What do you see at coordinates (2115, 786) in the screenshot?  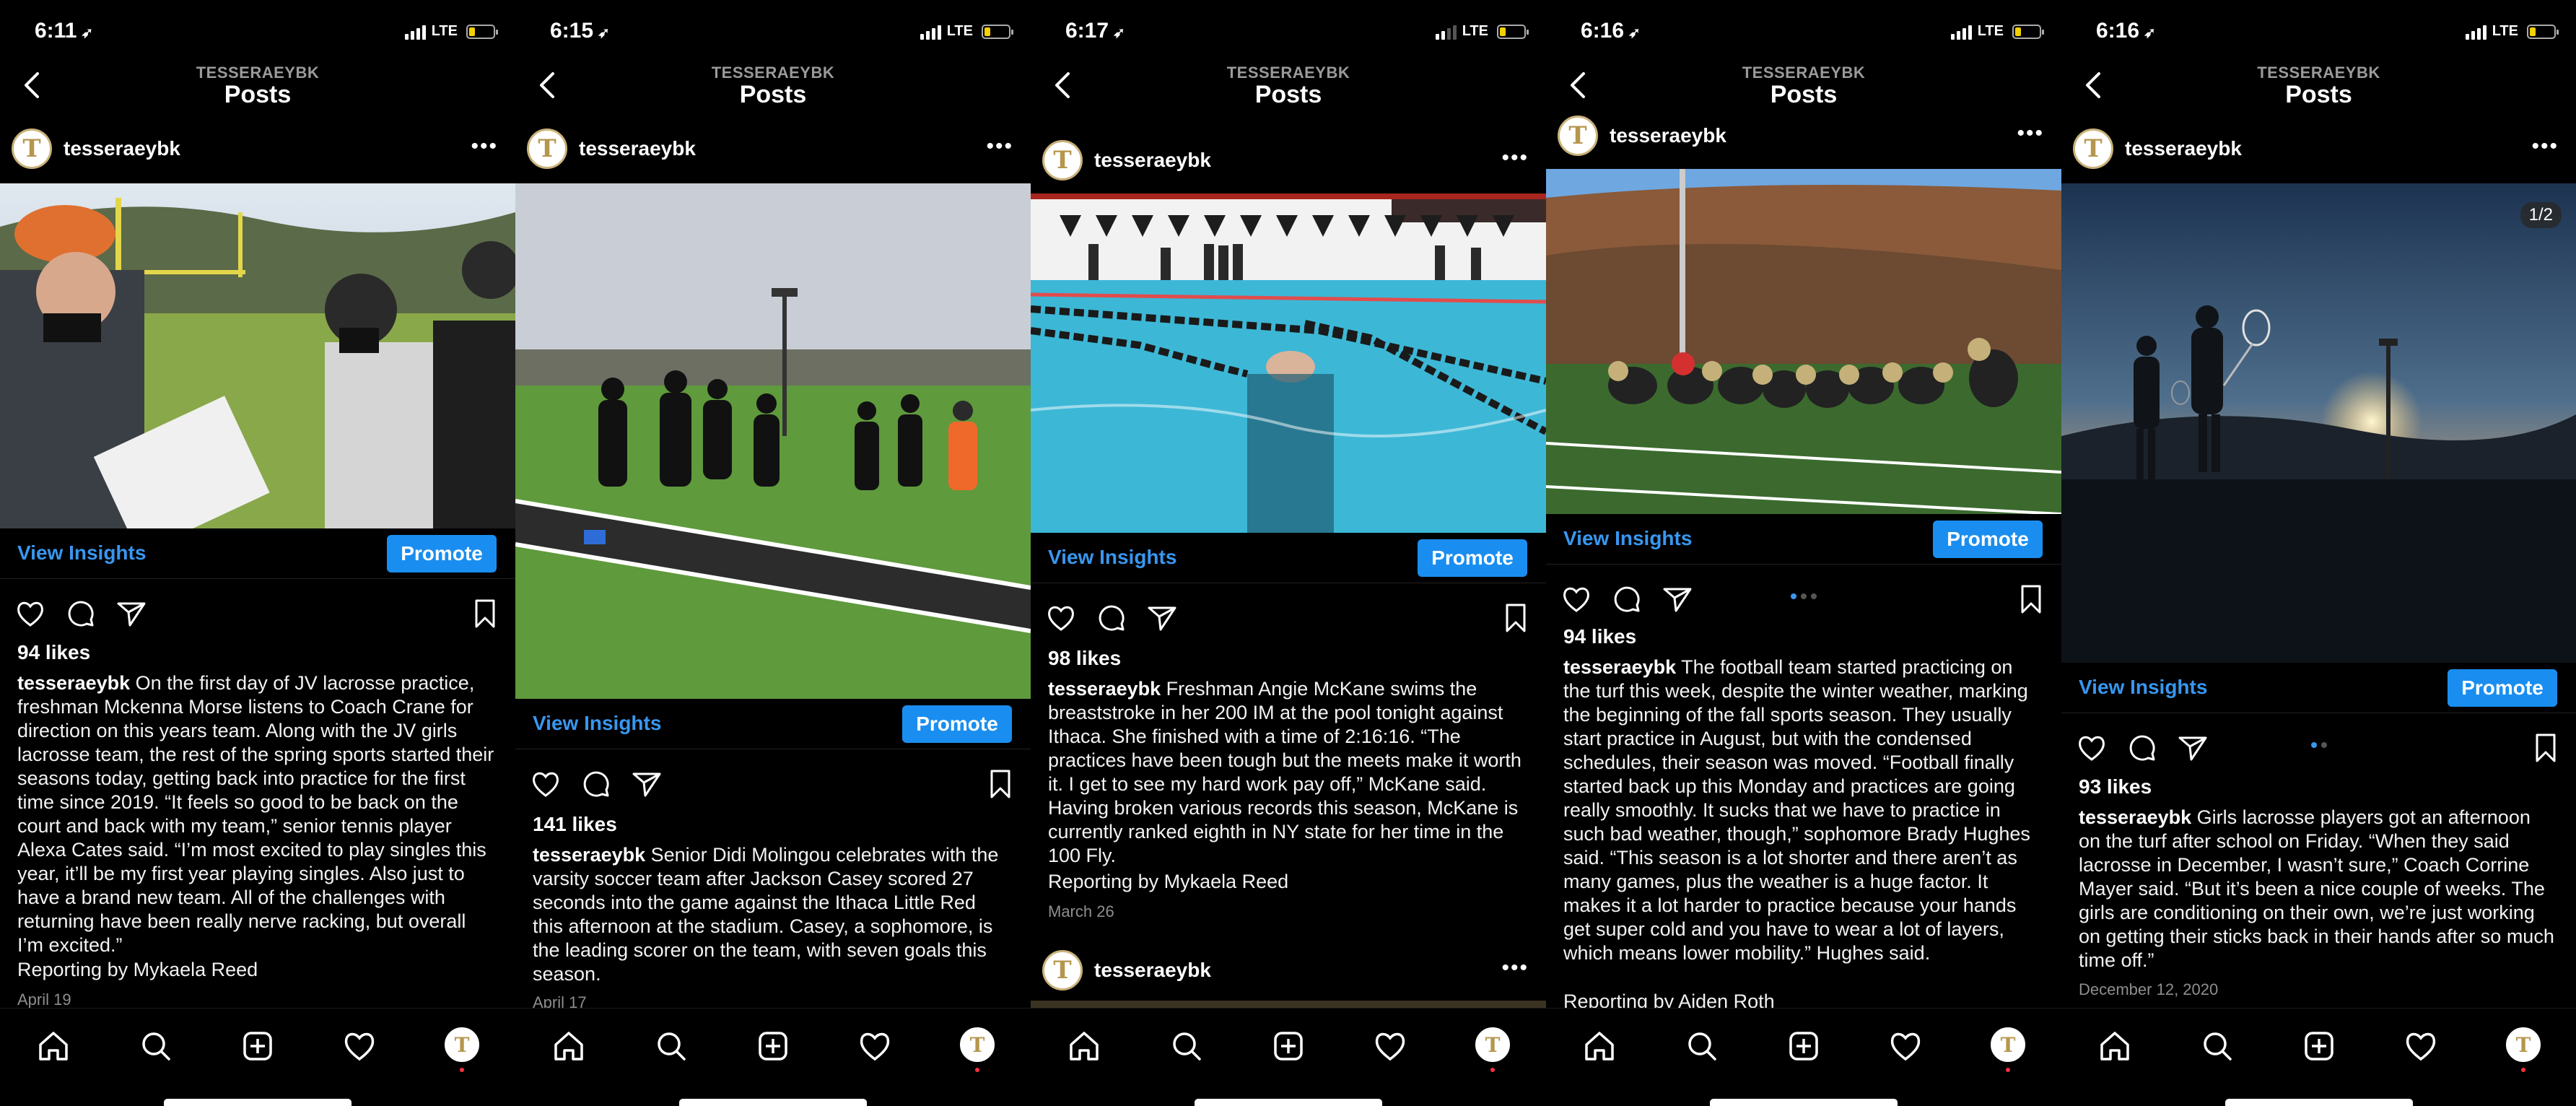 I see `likes-count: 93 likes` at bounding box center [2115, 786].